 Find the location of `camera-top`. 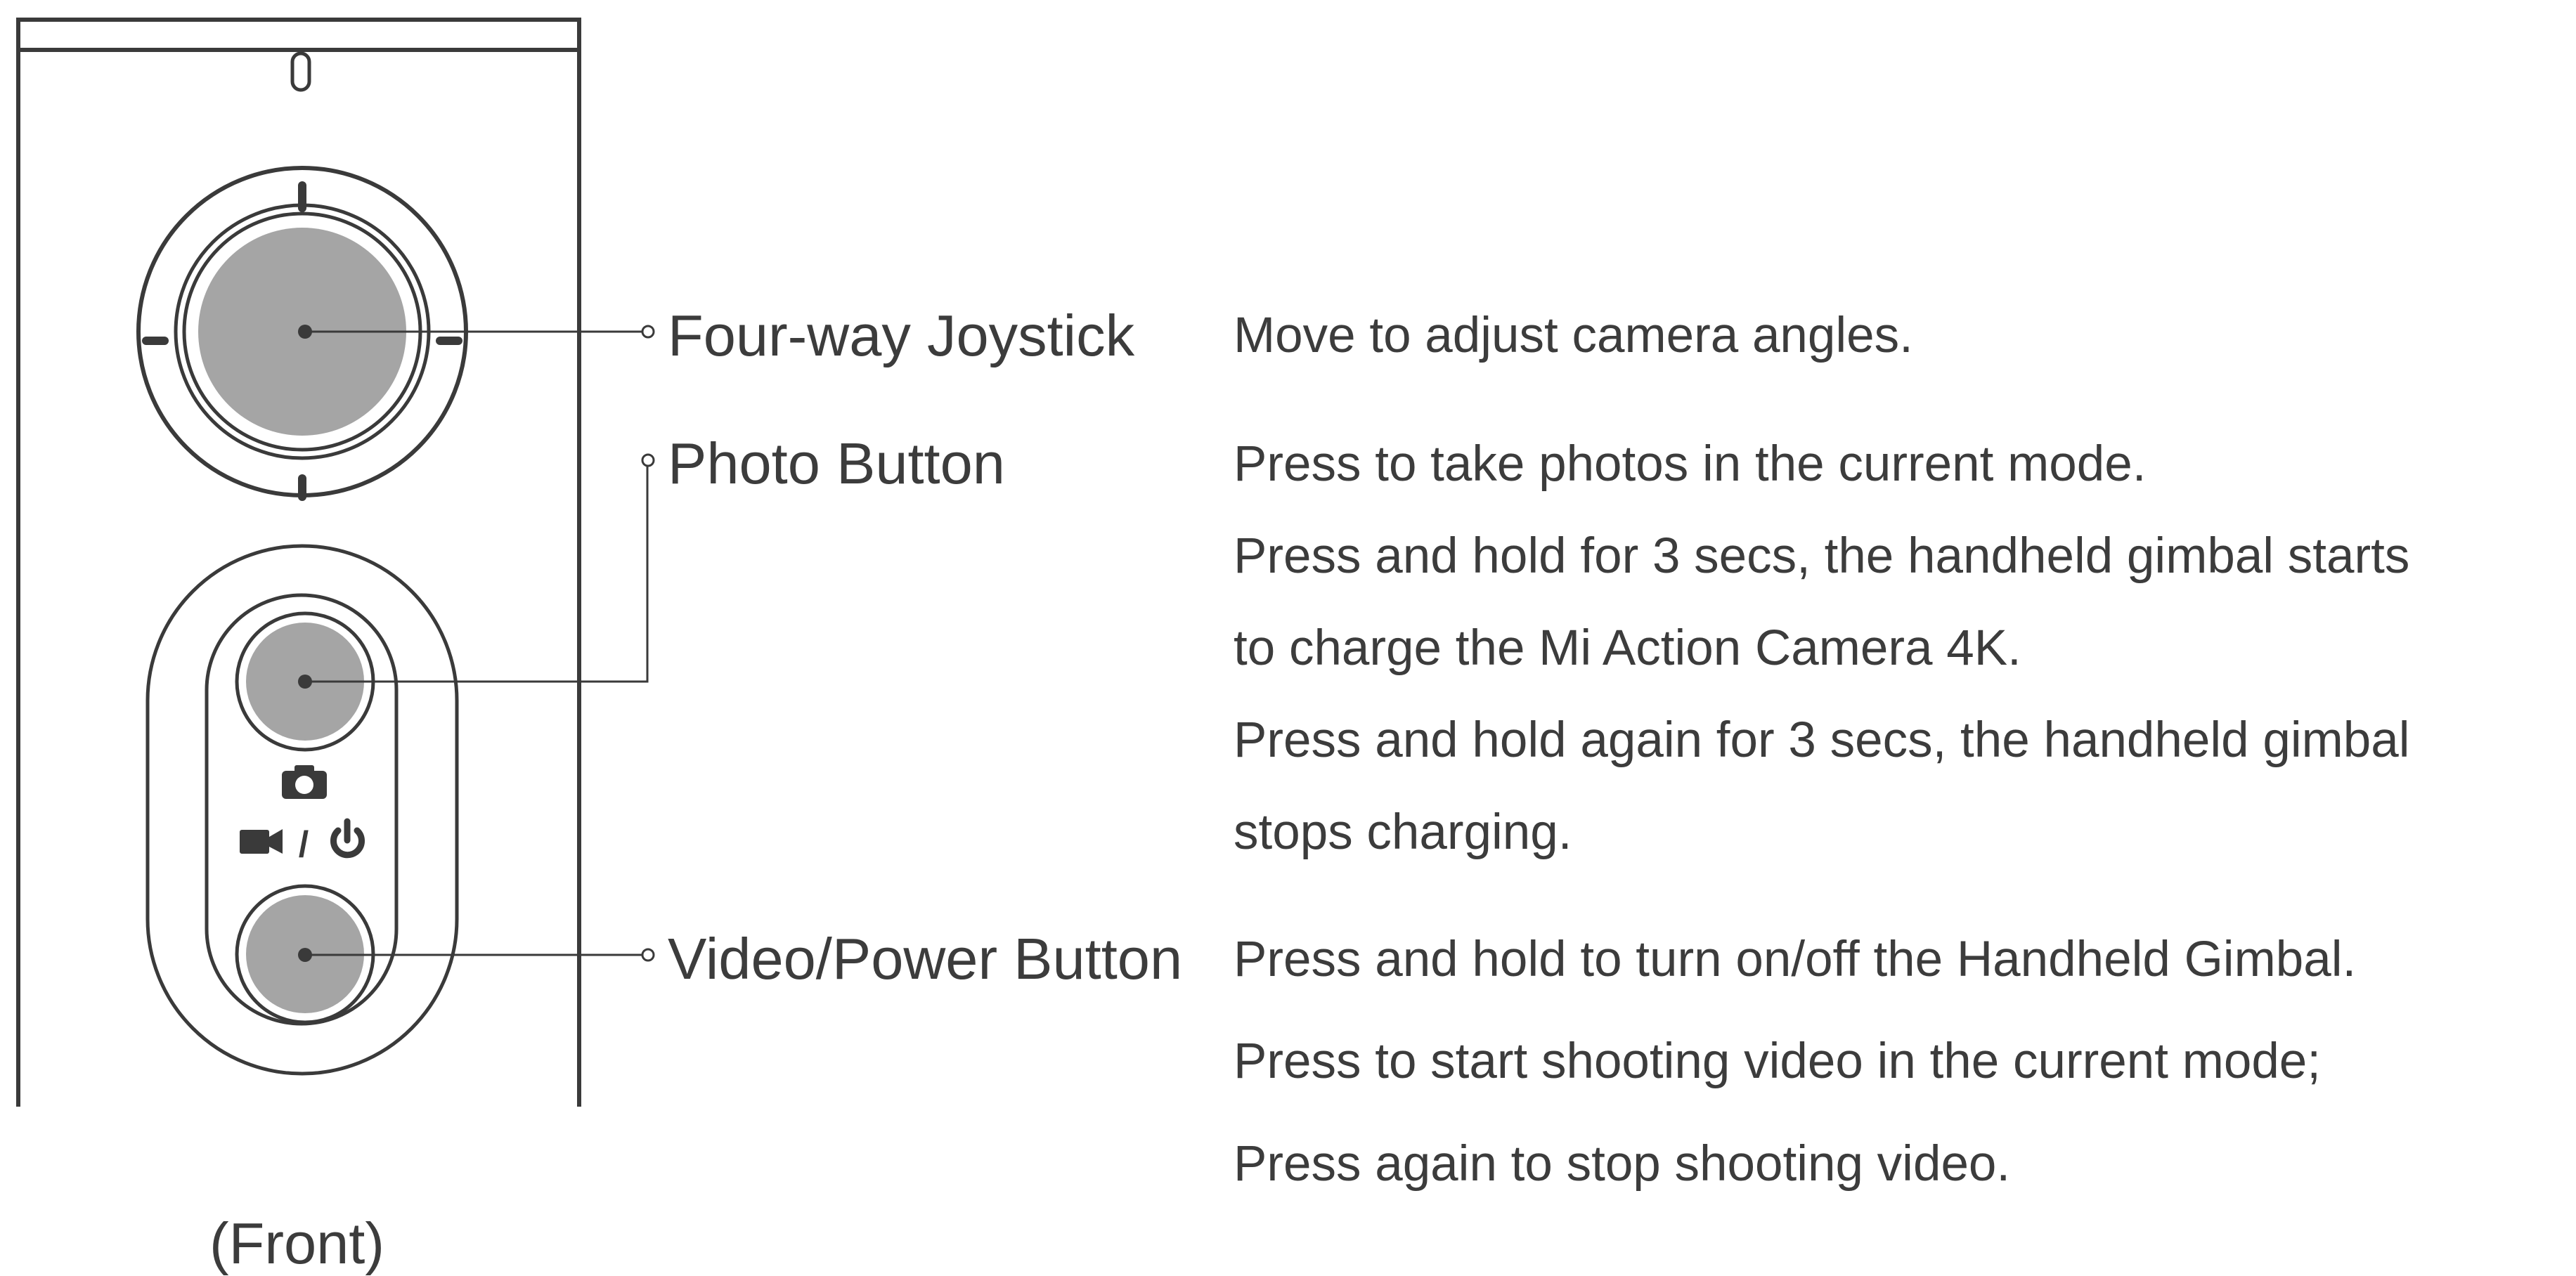

camera-top is located at coordinates (305, 770).